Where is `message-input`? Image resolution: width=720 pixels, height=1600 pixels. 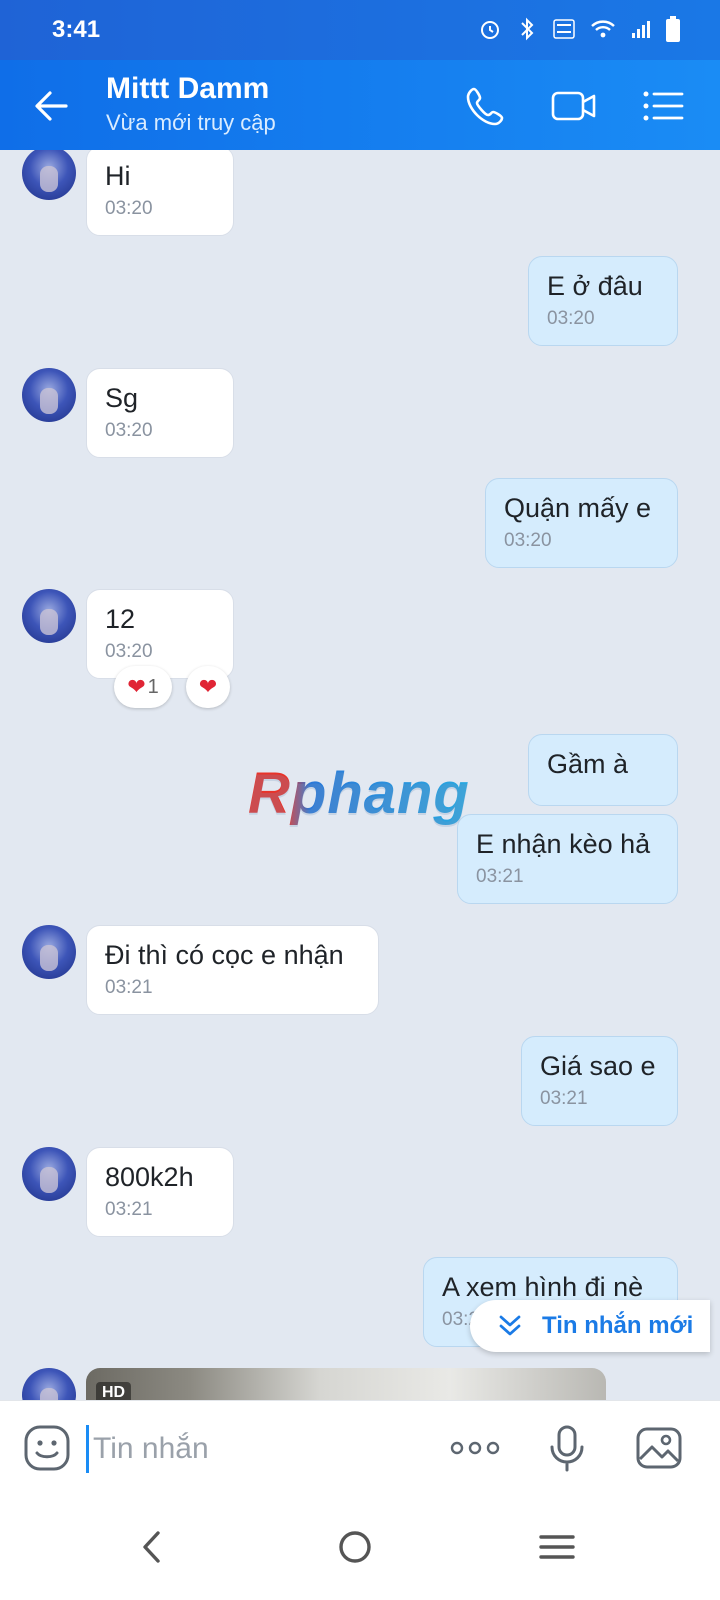
message-input is located at coordinates (255, 1449).